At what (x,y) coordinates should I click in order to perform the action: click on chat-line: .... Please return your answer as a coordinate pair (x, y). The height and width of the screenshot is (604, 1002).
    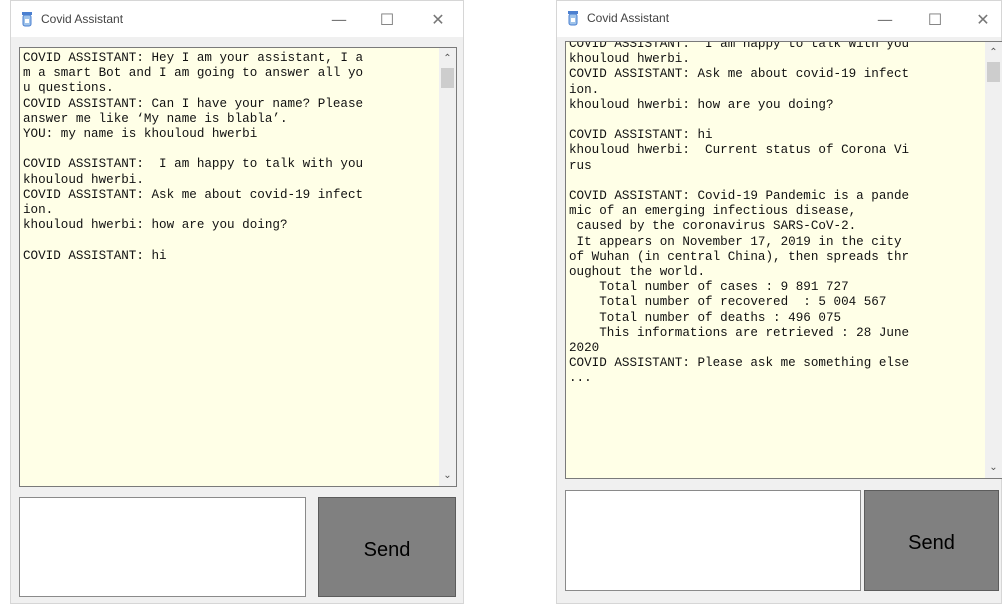
    Looking at the image, I should click on (580, 378).